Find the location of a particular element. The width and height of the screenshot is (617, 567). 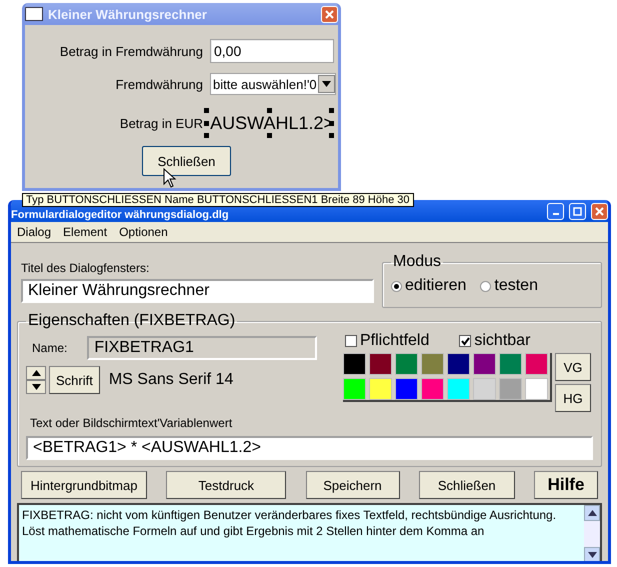

action-button: Schließen is located at coordinates (466, 485).